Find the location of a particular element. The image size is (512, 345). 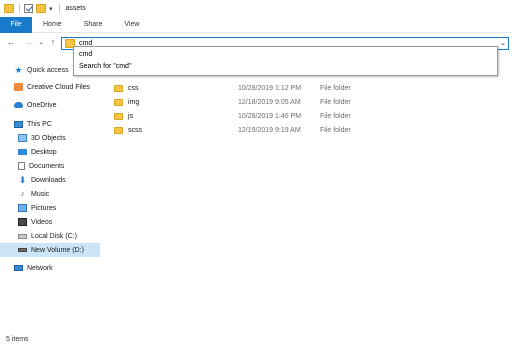

sidebar-item-label: OneDrive is located at coordinates (42, 105).